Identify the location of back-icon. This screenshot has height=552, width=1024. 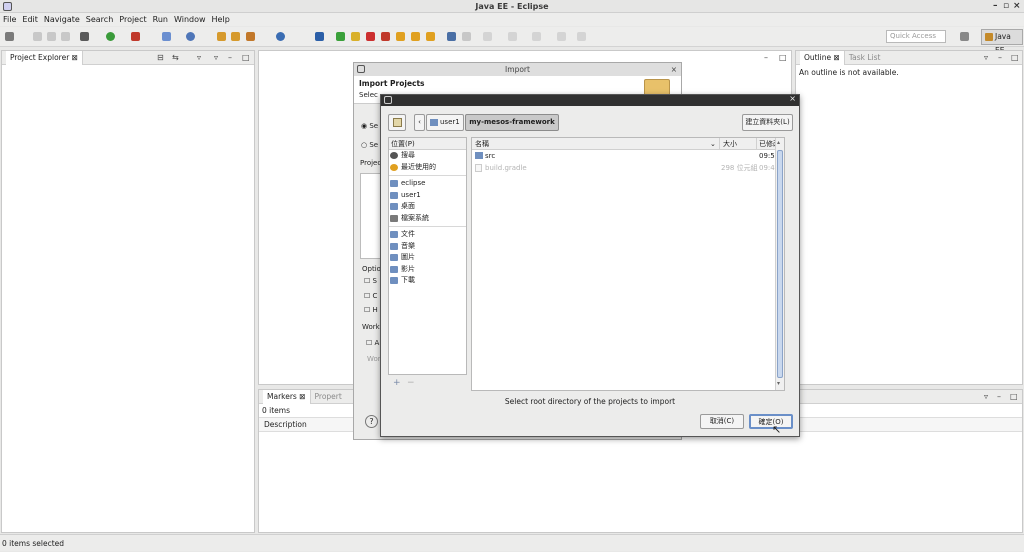
(536, 36).